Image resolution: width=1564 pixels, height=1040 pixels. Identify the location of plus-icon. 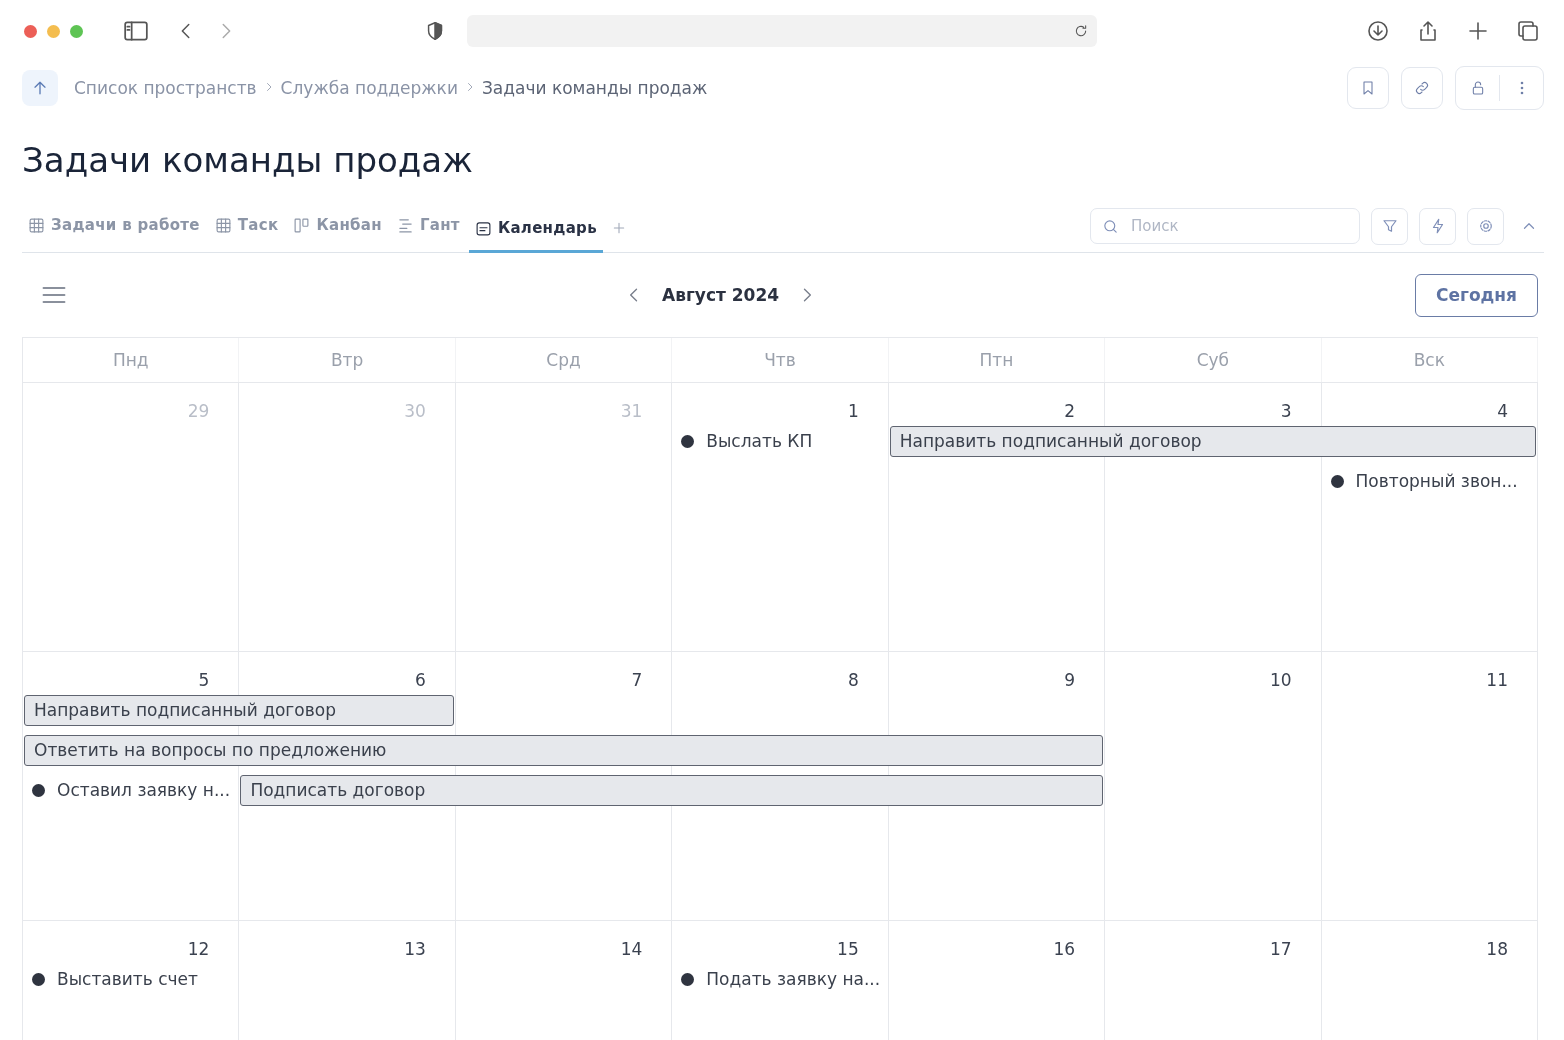
(1478, 31).